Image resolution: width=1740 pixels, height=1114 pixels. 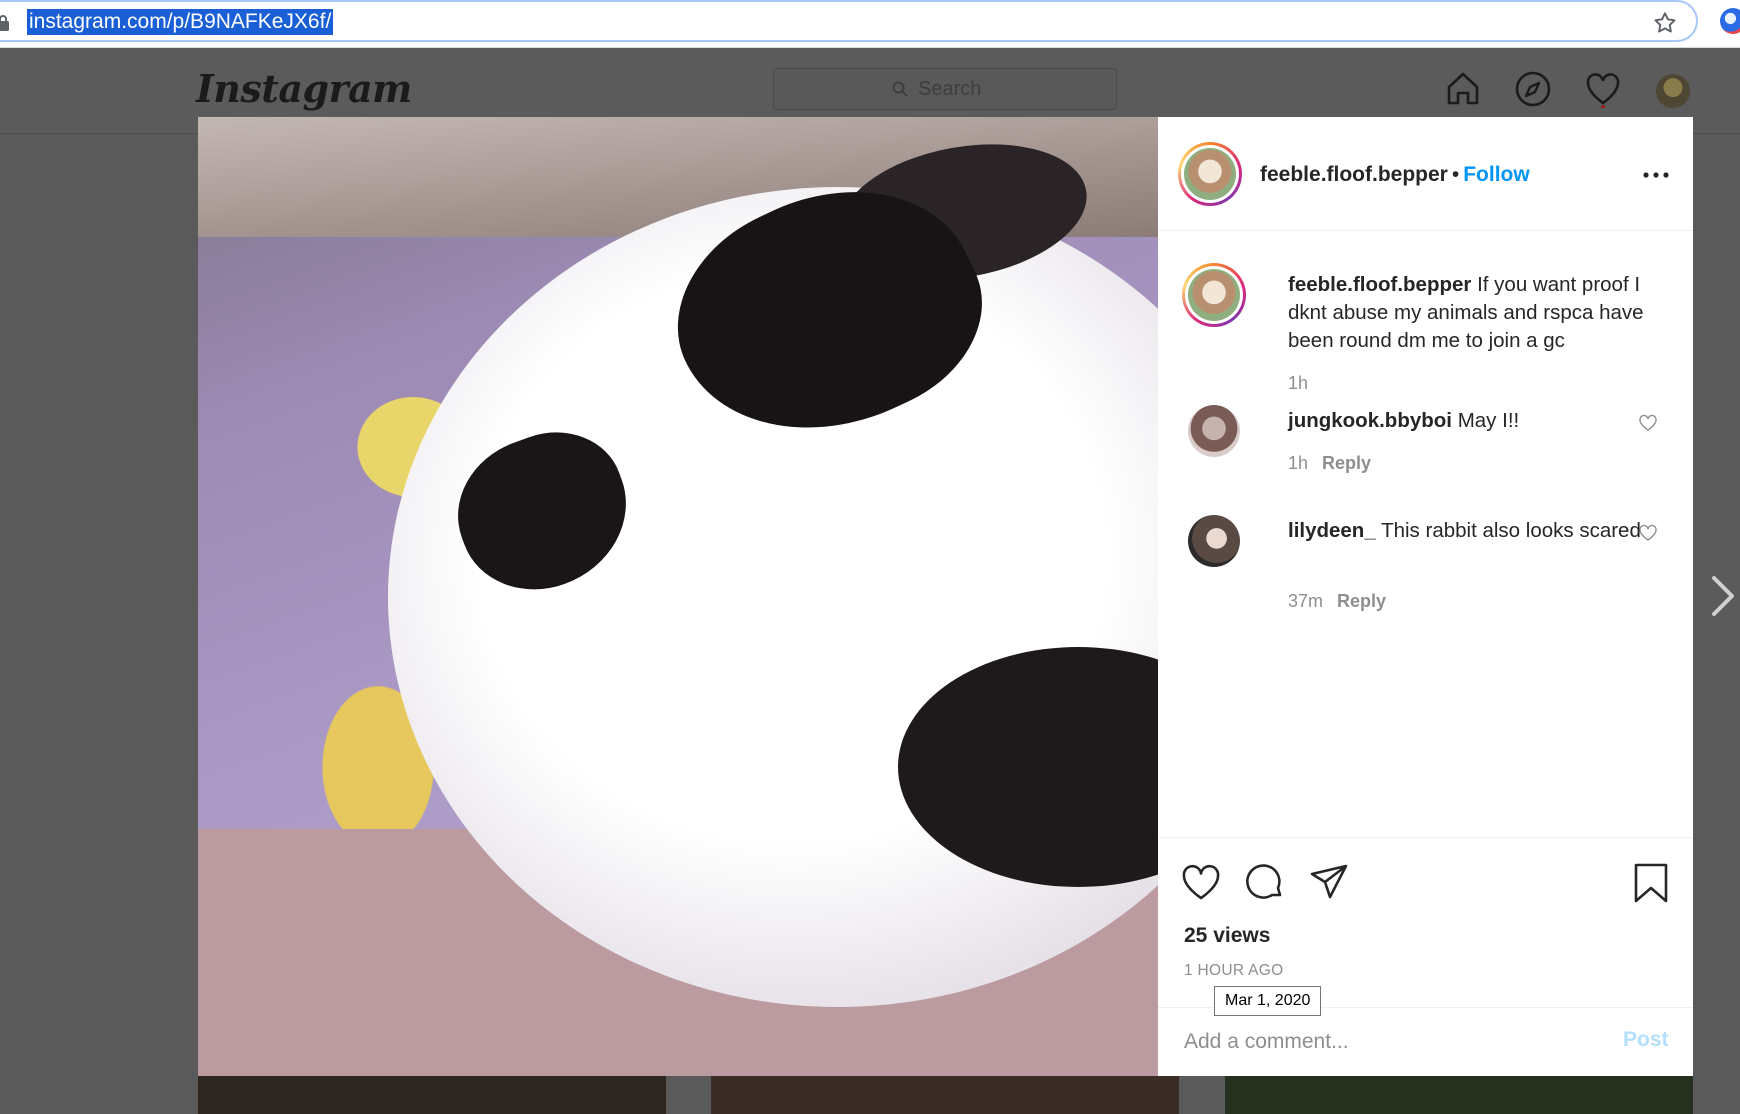 I want to click on author-username: feeble.floof.bepper, so click(x=1354, y=174).